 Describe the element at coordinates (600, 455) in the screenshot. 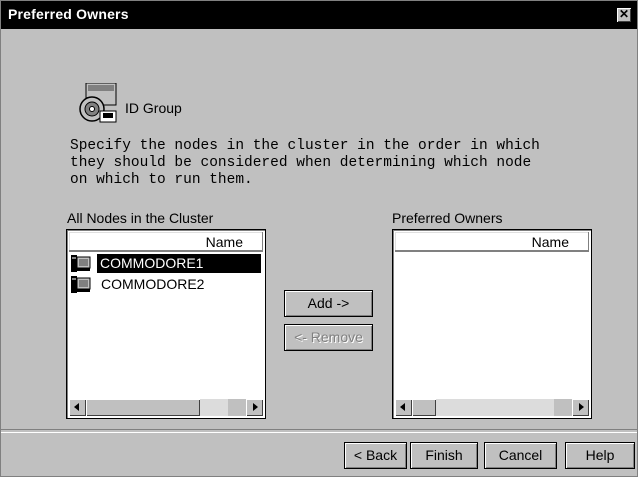

I see `help-button: Help` at that location.